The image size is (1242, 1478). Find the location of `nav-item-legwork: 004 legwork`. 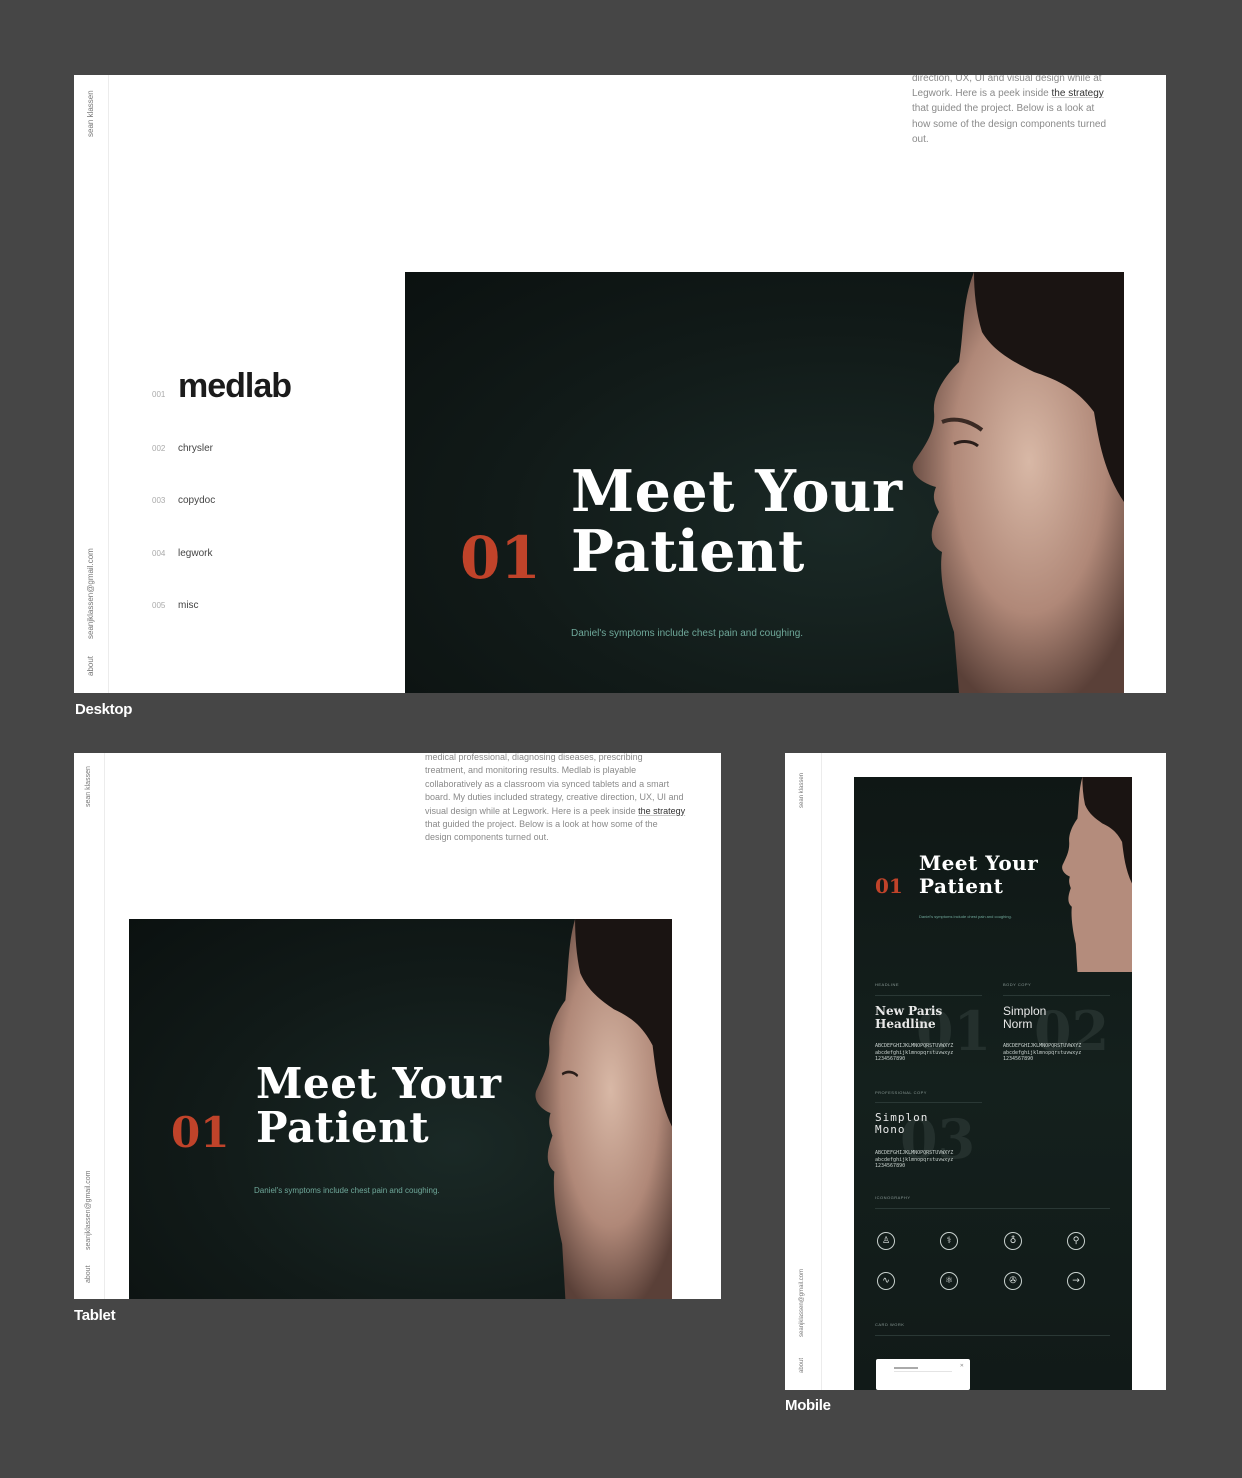

nav-item-legwork: 004 legwork is located at coordinates (182, 553).